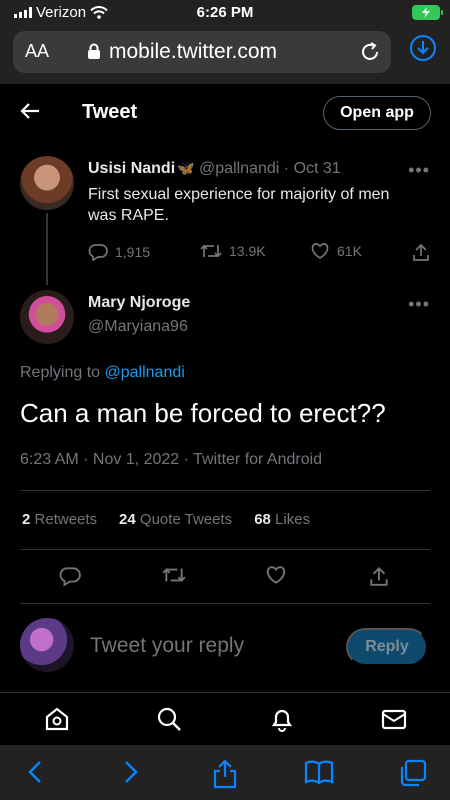 Image resolution: width=450 pixels, height=800 pixels. I want to click on retweet-action: 13.9K, so click(233, 251).